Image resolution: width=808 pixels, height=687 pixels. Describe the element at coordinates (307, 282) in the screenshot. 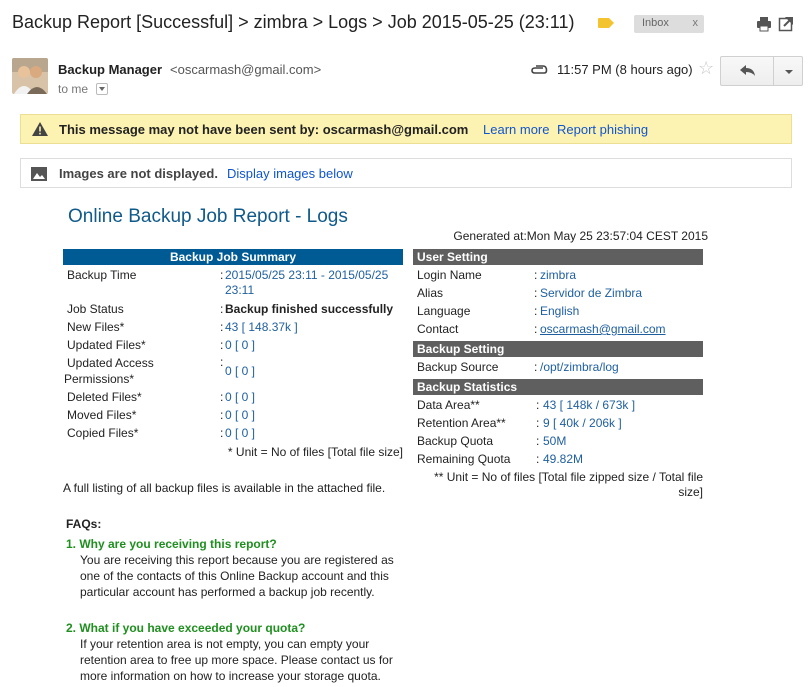

I see `summary-value: 2015/05/25 23:11 - 2015/05/25 23:11` at that location.